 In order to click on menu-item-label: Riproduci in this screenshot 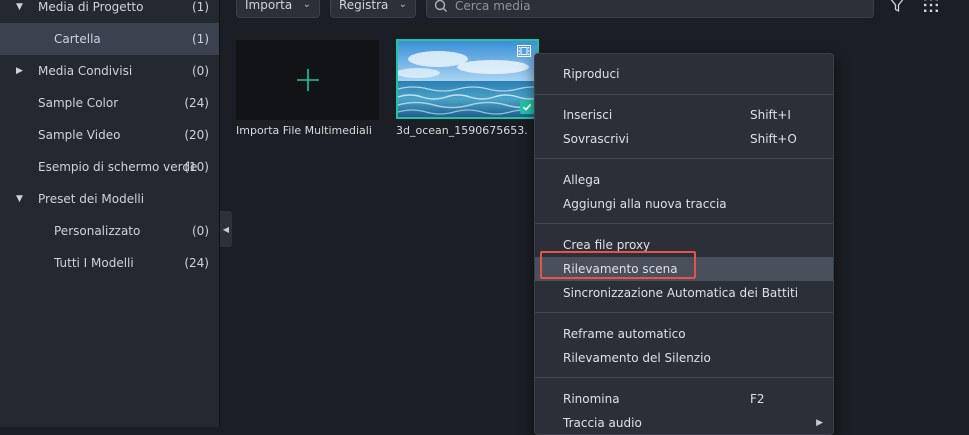, I will do `click(591, 74)`.